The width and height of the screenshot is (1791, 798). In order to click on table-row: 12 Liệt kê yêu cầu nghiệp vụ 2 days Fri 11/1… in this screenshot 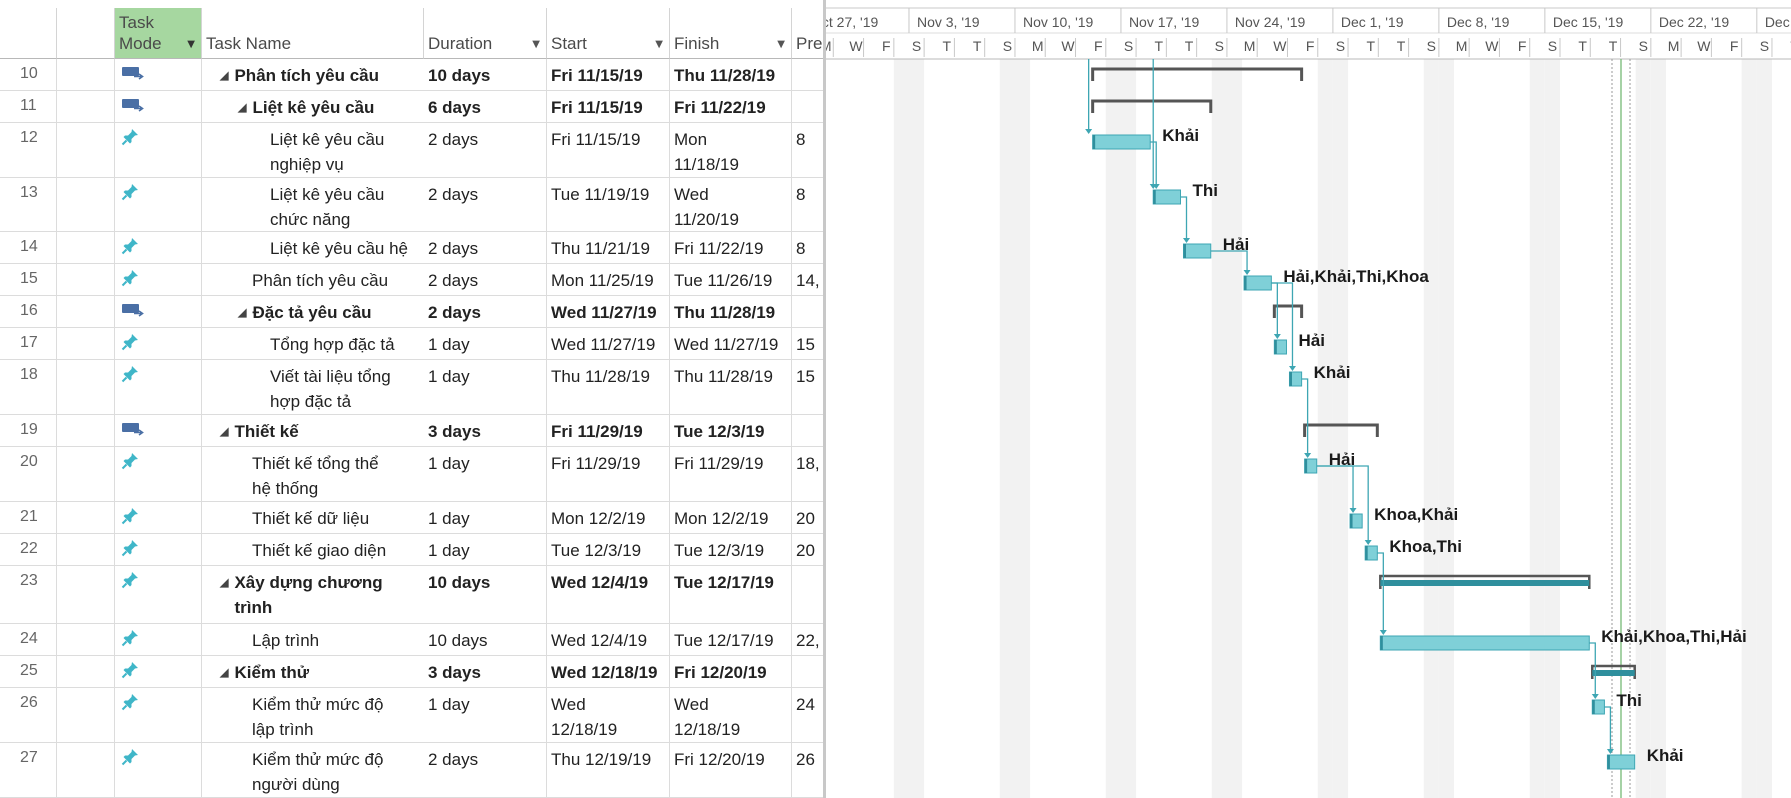, I will do `click(411, 150)`.